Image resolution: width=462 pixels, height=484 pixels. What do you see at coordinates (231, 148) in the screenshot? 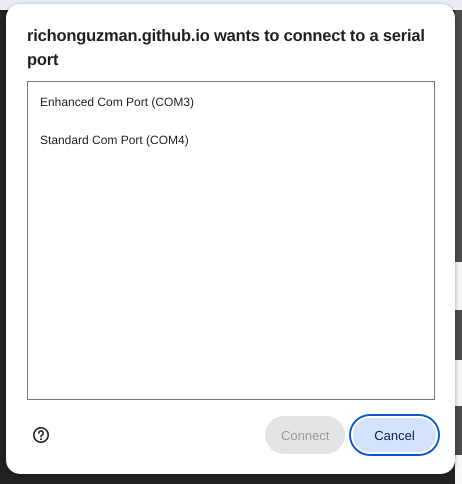
I see `port-item: Standard Com Port (COM4)` at bounding box center [231, 148].